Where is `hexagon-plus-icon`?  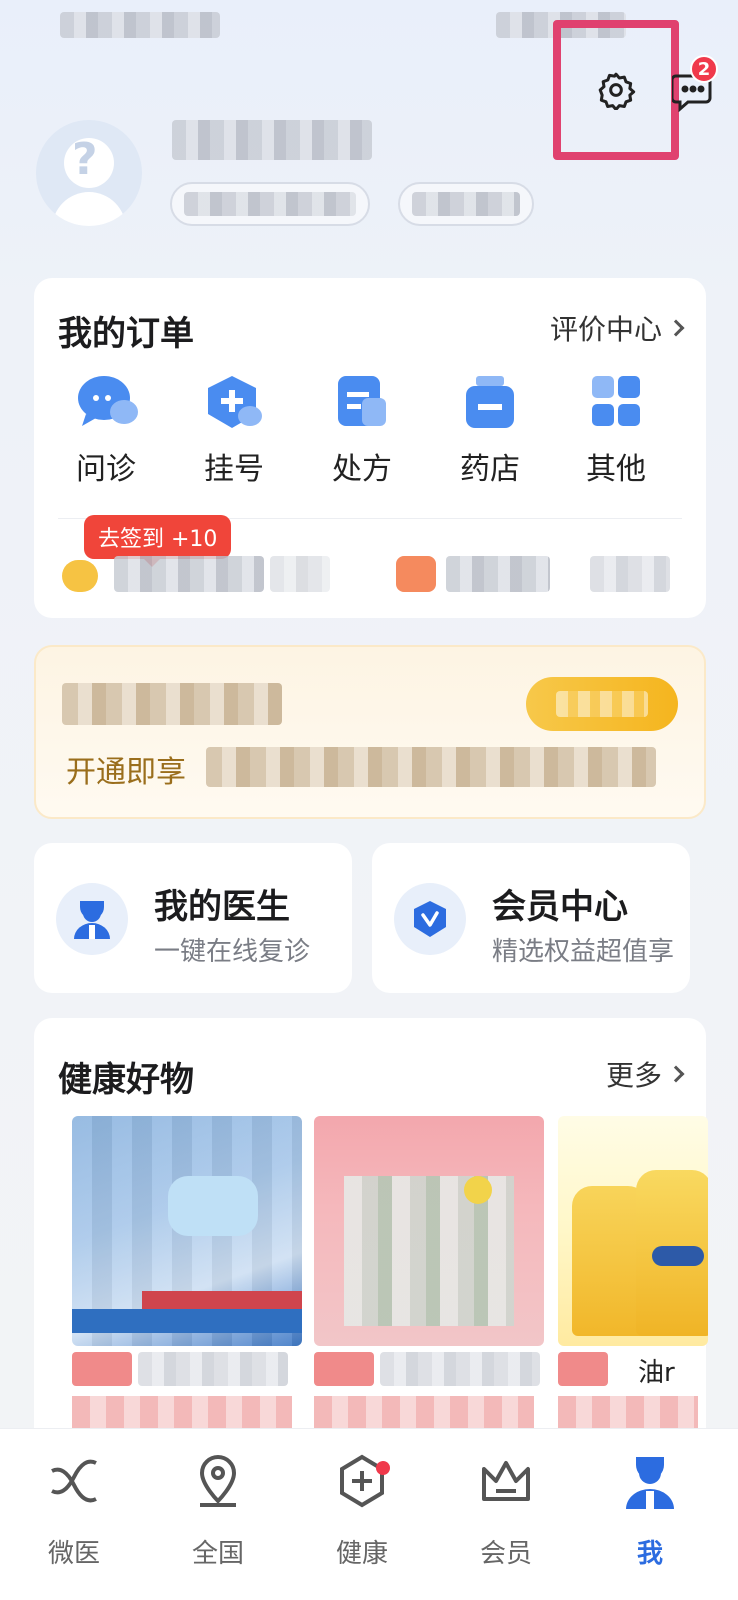 hexagon-plus-icon is located at coordinates (234, 402).